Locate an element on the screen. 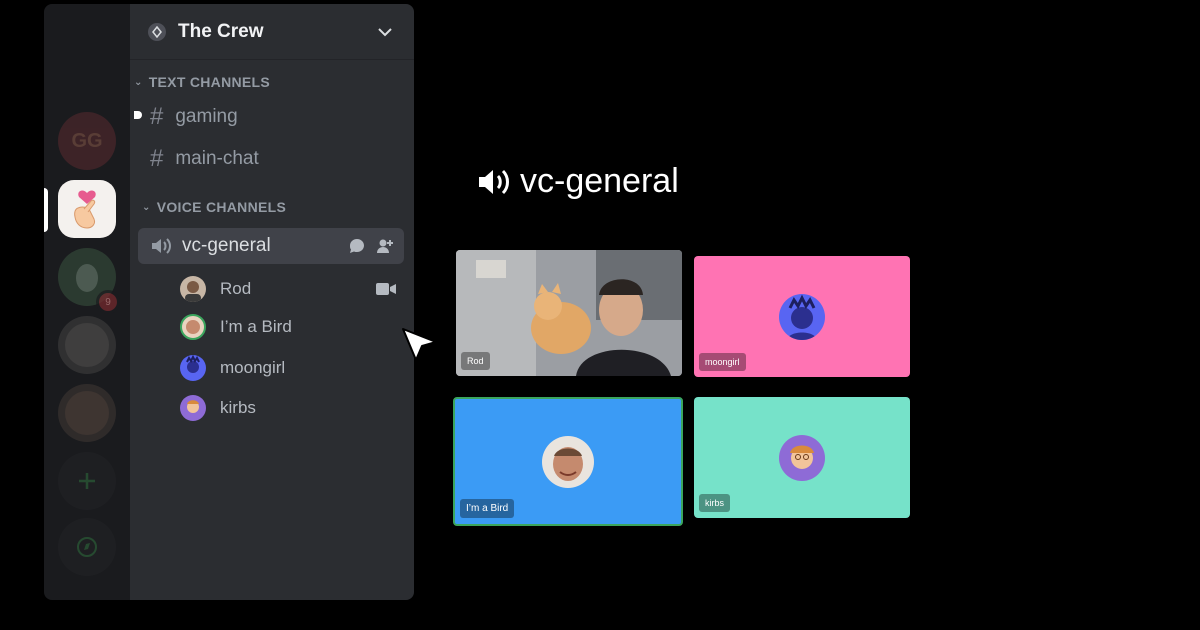  participant-nametag: Rod is located at coordinates (475, 361).